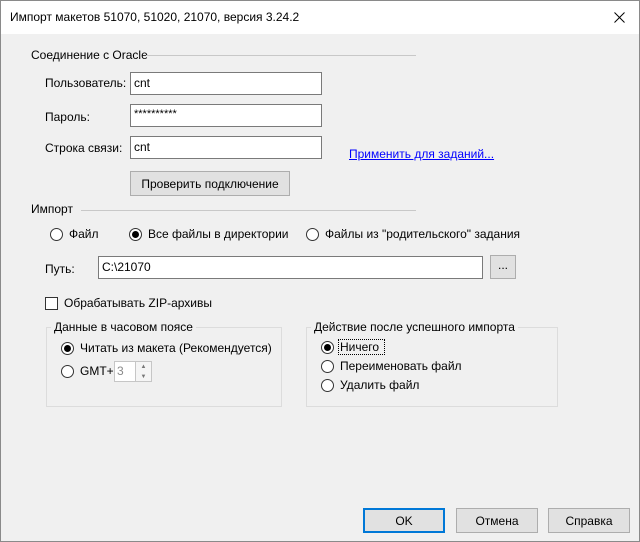 The width and height of the screenshot is (640, 542). Describe the element at coordinates (290, 267) in the screenshot. I see `path-input: C:\21070` at that location.